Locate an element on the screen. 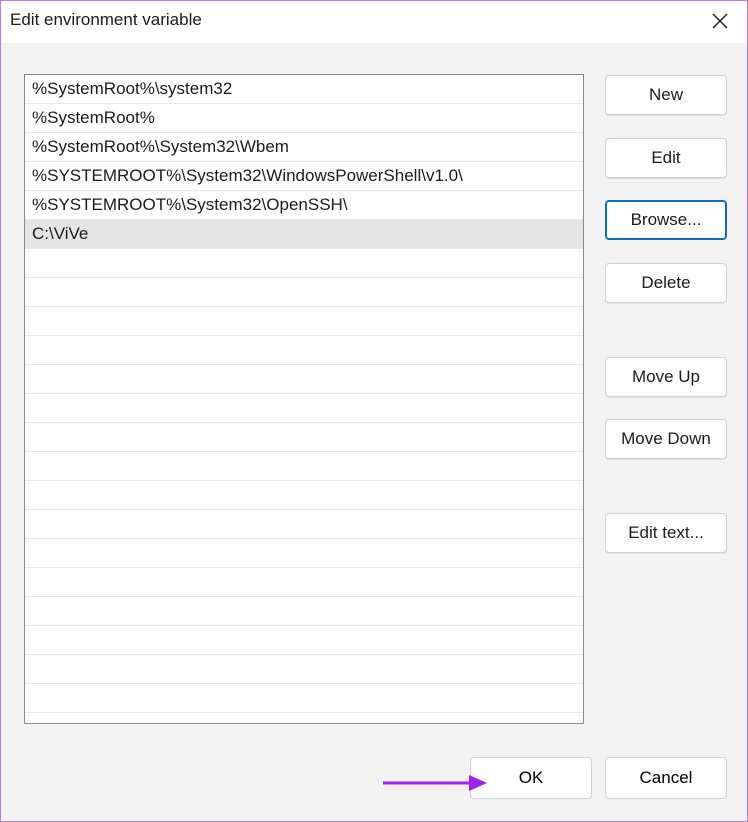 This screenshot has width=748, height=822. list-item-selected: C:\ViVe is located at coordinates (304, 234).